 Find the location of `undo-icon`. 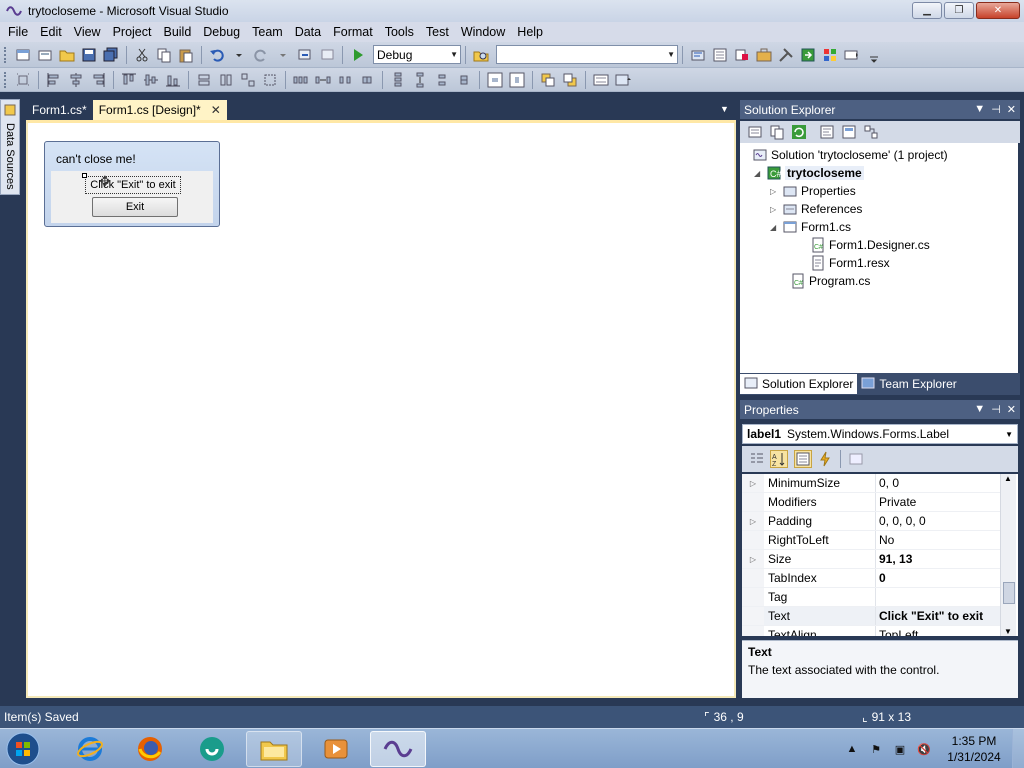

undo-icon is located at coordinates (217, 55).